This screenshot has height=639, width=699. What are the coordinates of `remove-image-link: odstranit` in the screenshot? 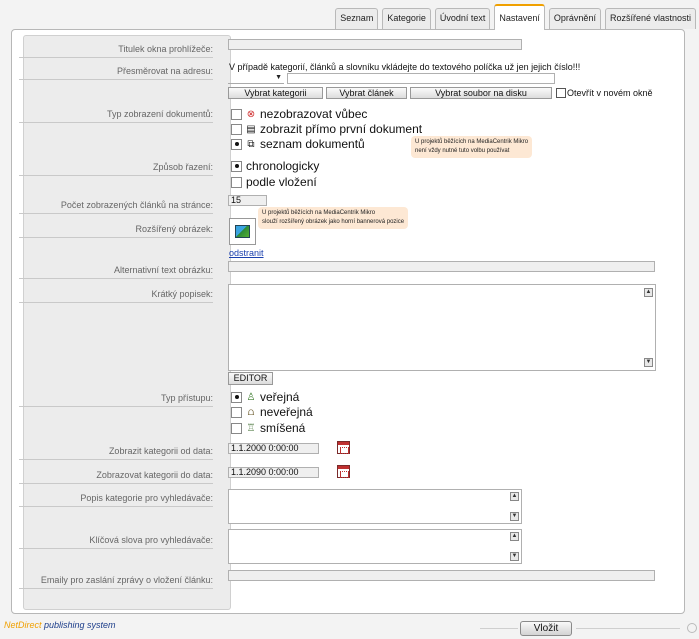 It's located at (246, 253).